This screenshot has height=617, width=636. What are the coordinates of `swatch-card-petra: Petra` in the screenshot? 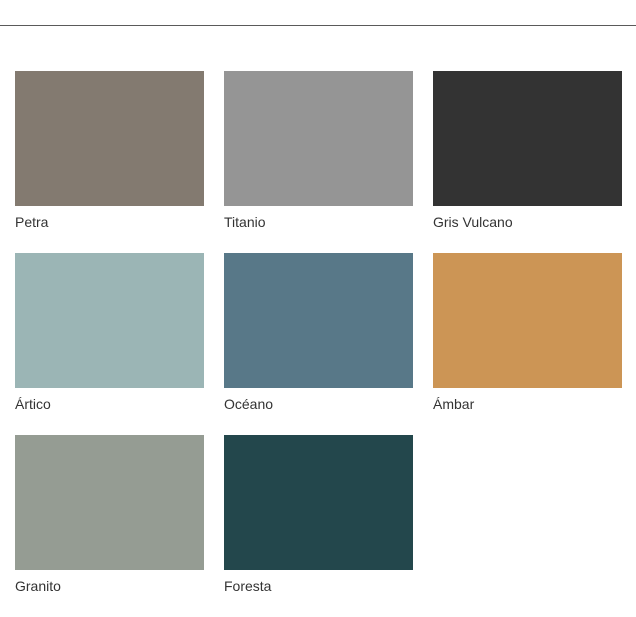 It's located at (109, 162).